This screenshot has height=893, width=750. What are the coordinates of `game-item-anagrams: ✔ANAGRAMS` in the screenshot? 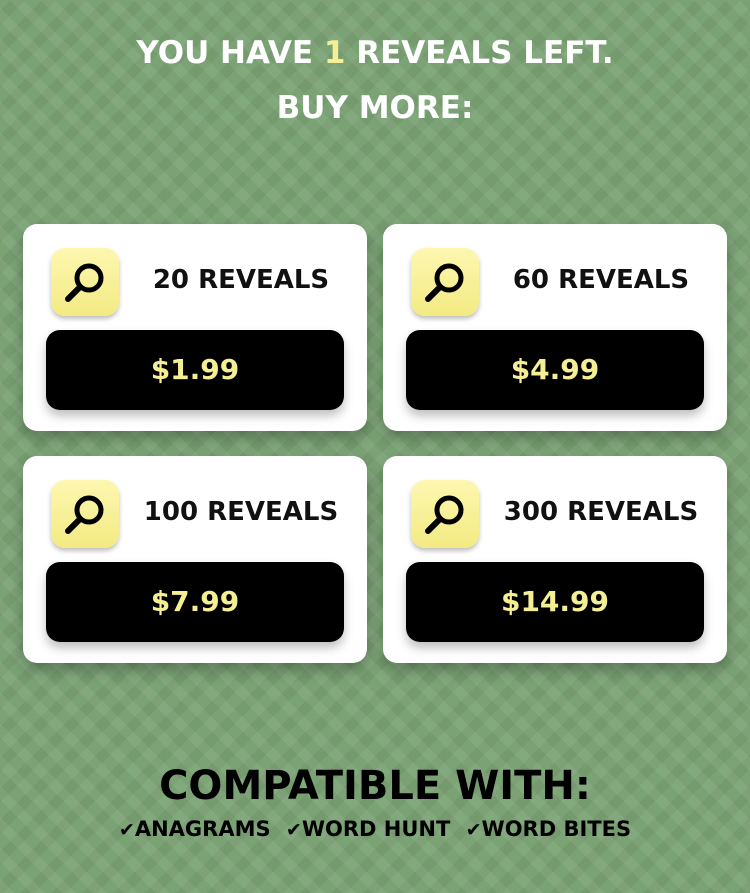 It's located at (195, 829).